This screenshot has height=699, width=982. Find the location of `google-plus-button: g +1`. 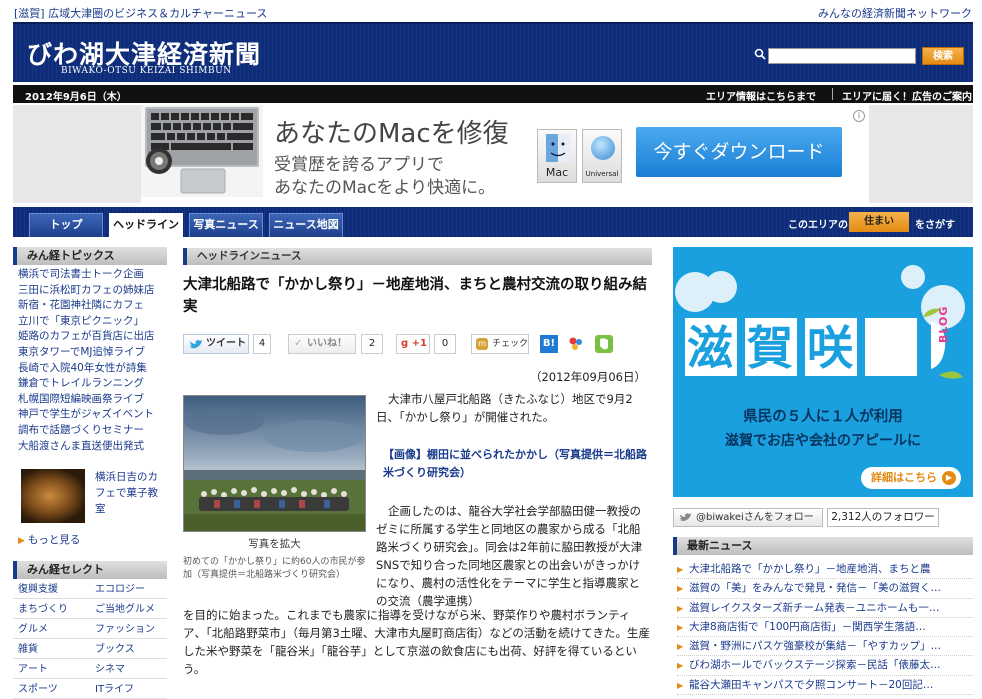

google-plus-button: g +1 is located at coordinates (413, 344).